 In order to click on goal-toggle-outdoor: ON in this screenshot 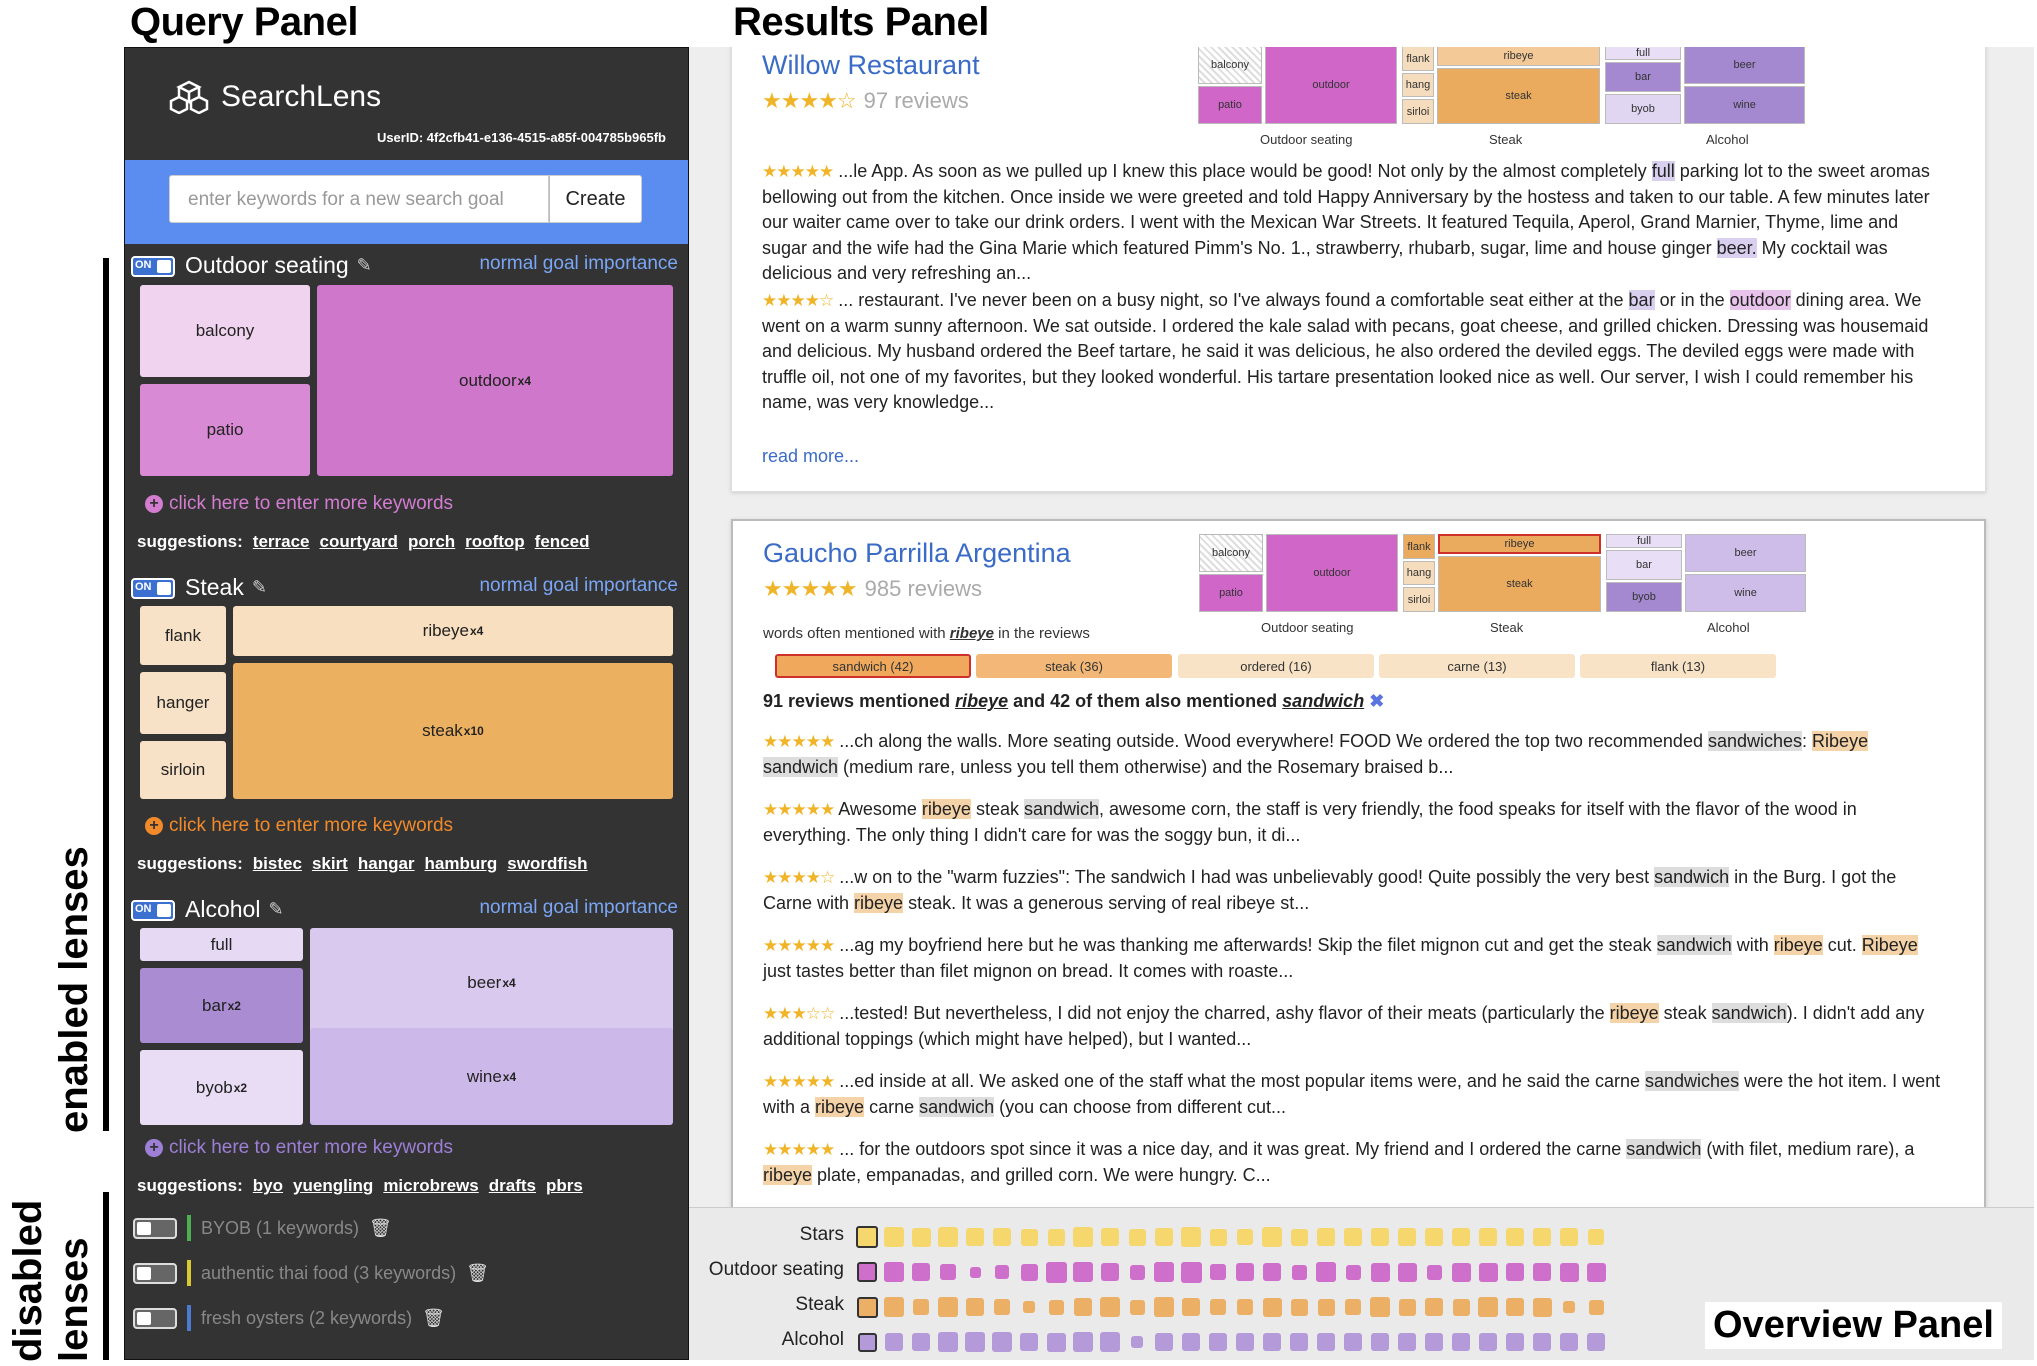, I will do `click(153, 266)`.